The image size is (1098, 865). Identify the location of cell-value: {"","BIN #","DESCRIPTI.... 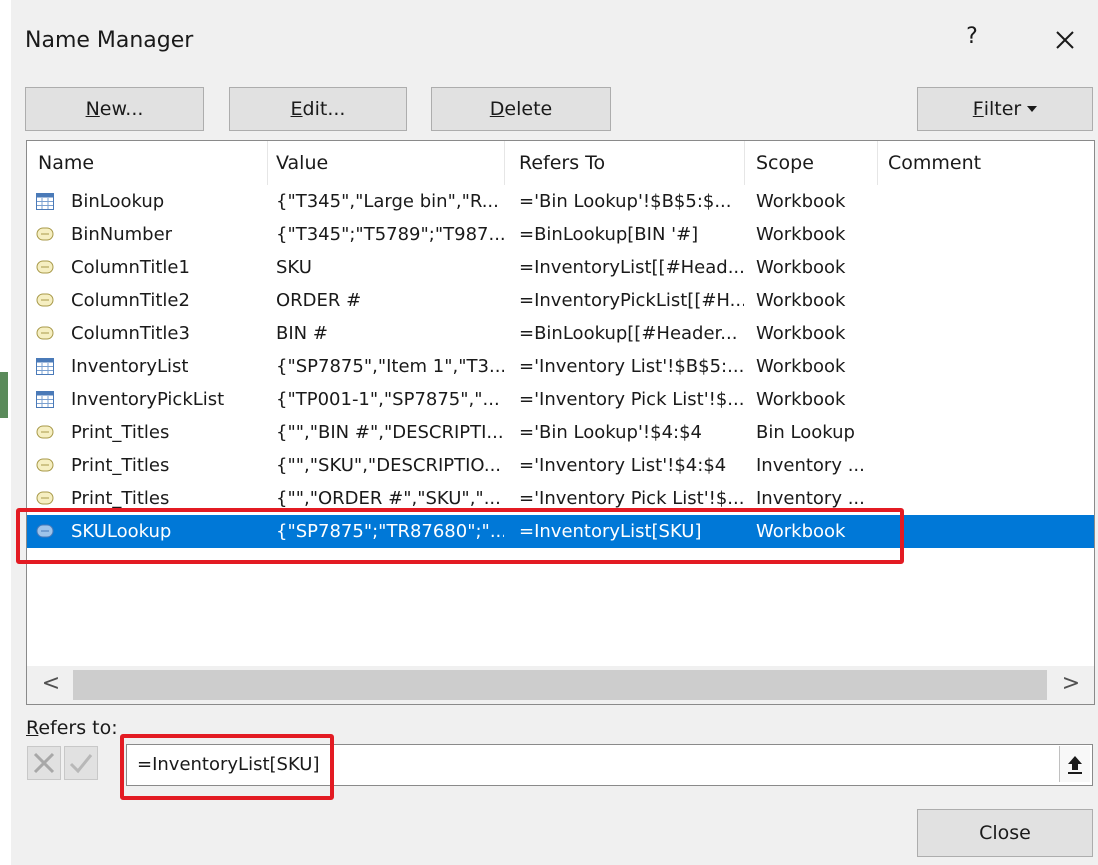
(390, 432).